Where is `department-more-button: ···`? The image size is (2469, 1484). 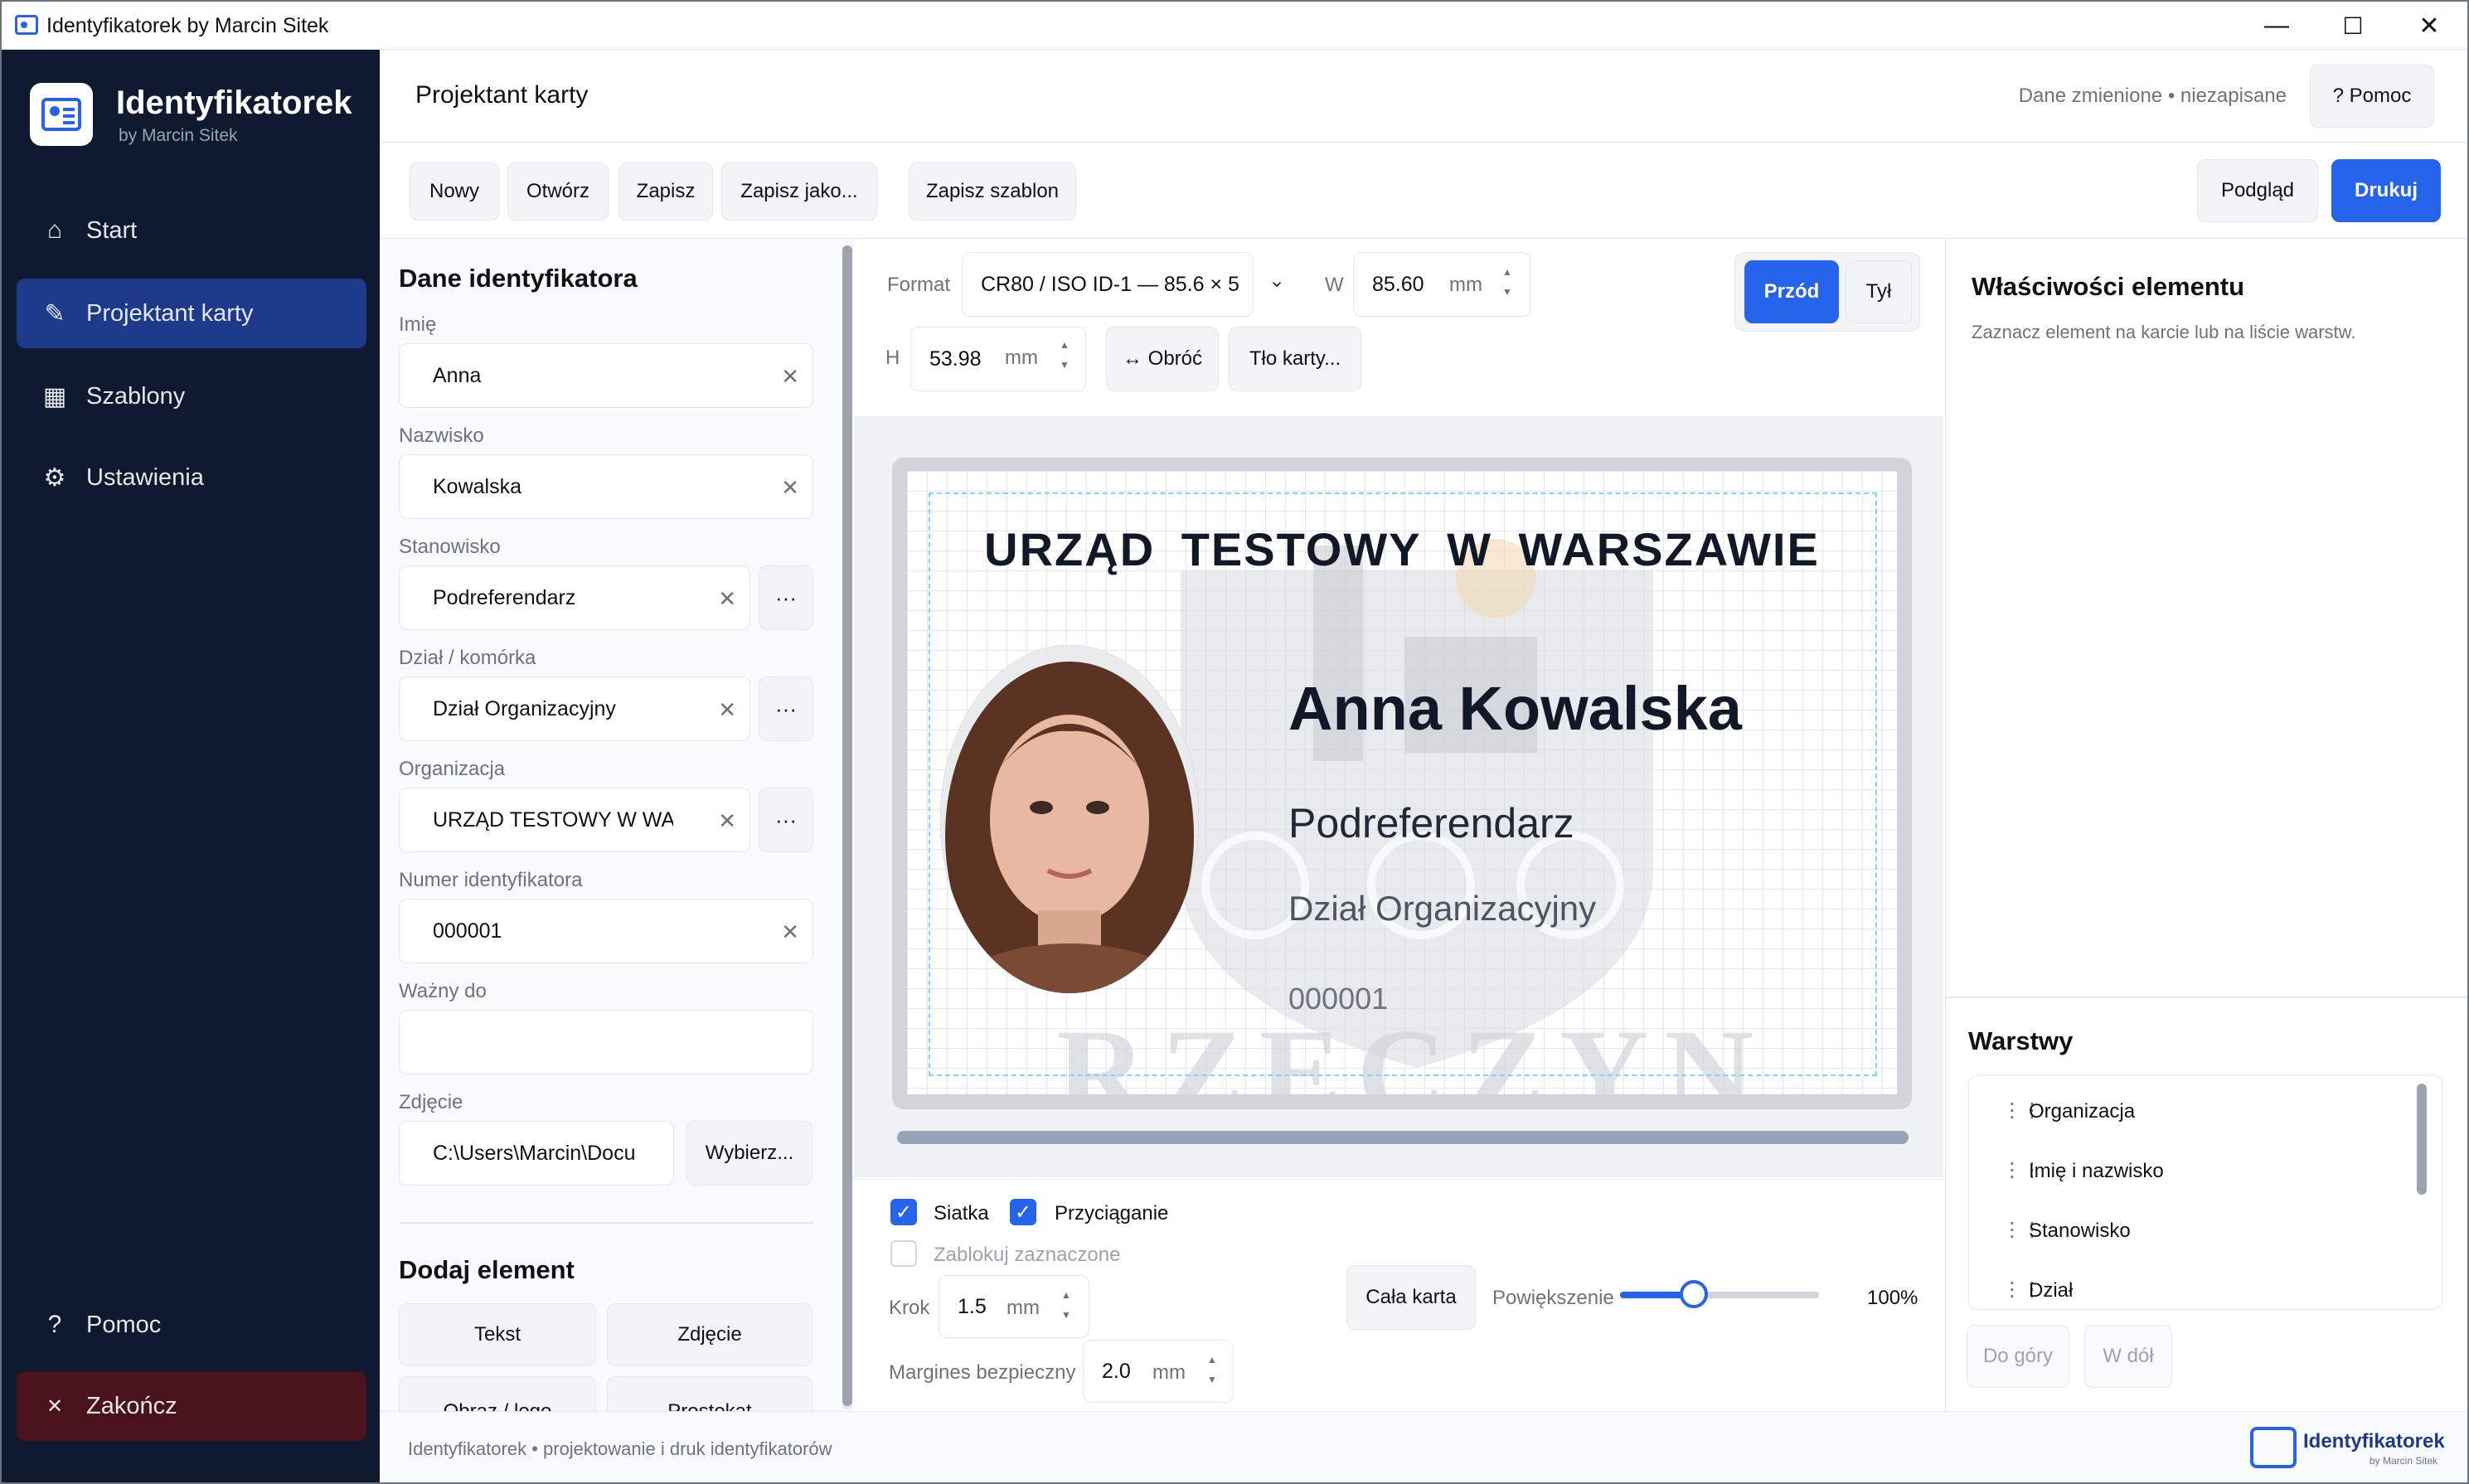
department-more-button: ··· is located at coordinates (786, 709).